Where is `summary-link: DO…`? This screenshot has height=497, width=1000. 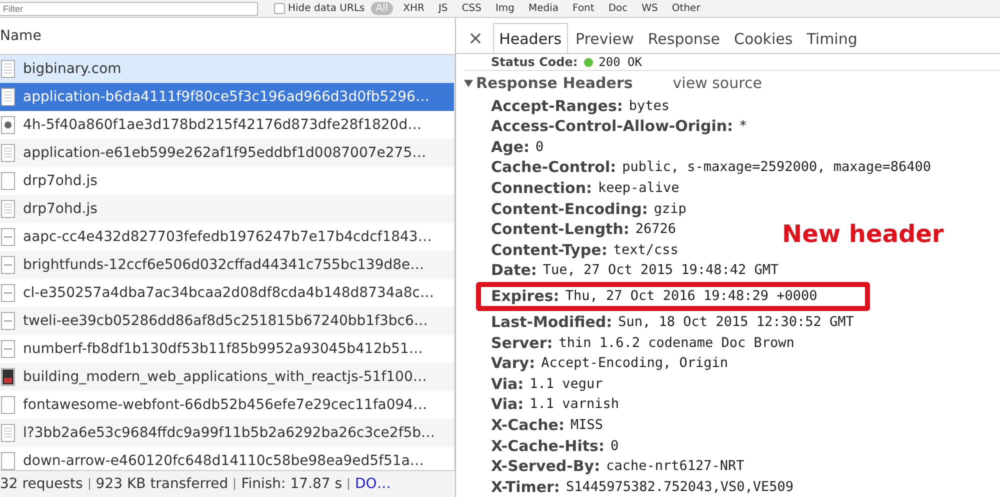
summary-link: DO… is located at coordinates (373, 484).